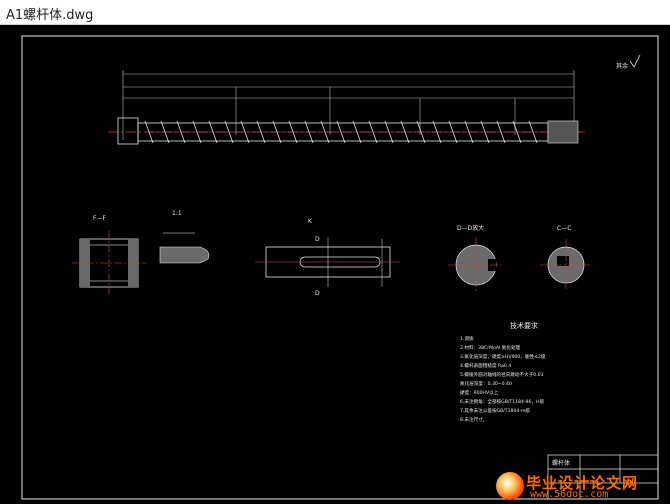 The image size is (670, 504). What do you see at coordinates (564, 228) in the screenshot?
I see `svg-text: C—C` at bounding box center [564, 228].